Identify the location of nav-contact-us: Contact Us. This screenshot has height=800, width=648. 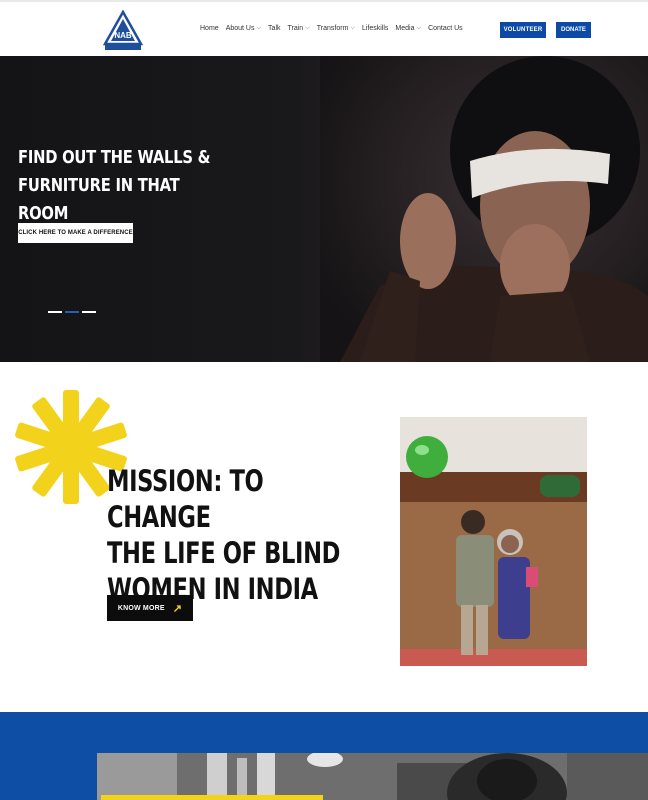
(445, 28).